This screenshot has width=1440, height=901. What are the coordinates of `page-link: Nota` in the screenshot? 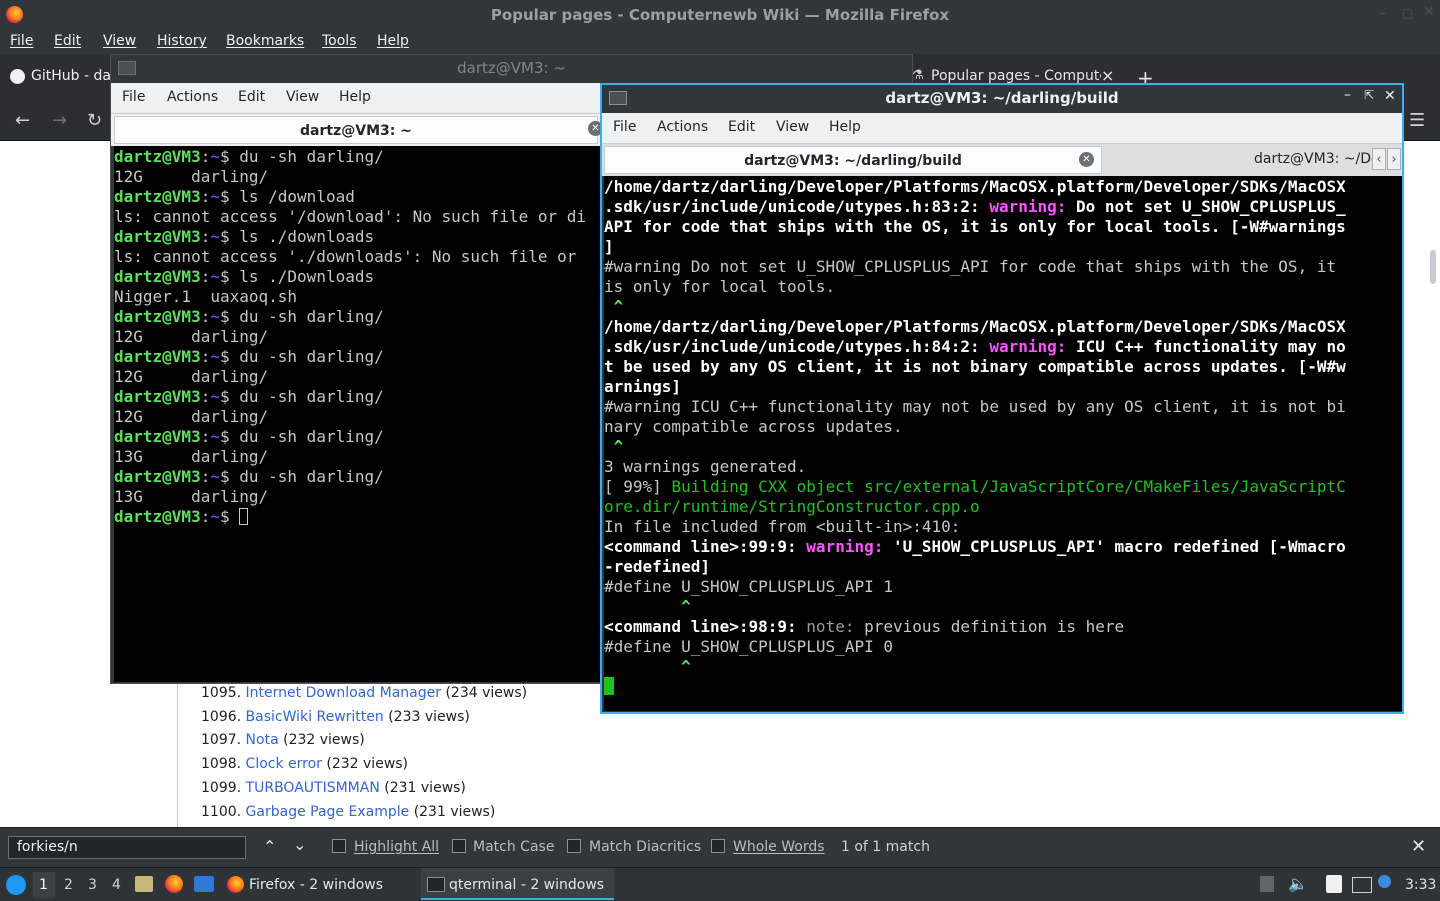 It's located at (262, 740).